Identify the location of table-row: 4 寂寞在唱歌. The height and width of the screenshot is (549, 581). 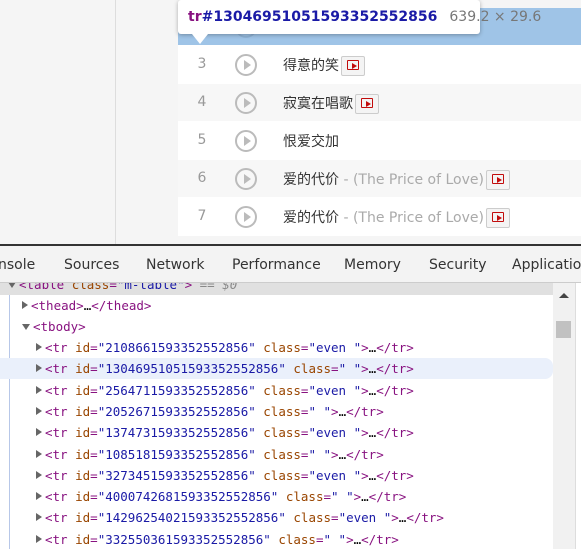
(379, 103).